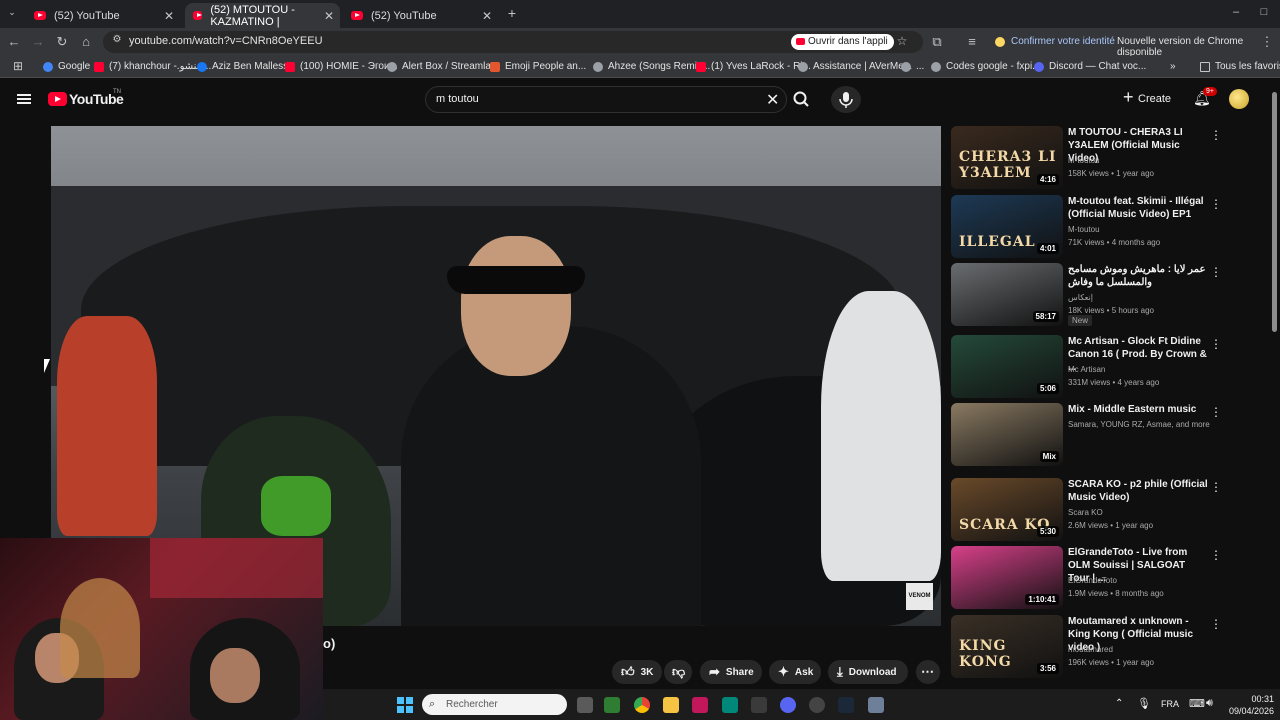 This screenshot has height=720, width=1280. Describe the element at coordinates (606, 99) in the screenshot. I see `search-box: m toutou ✕` at that location.